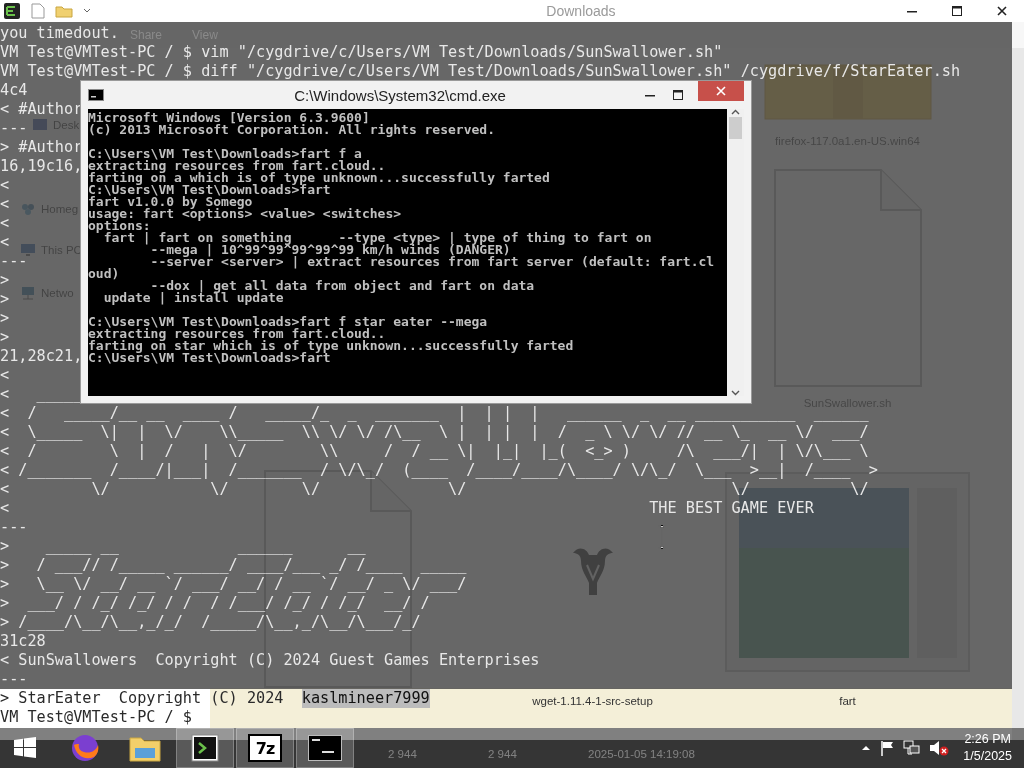 This screenshot has height=768, width=1024. I want to click on terminal-line: < SunSwallowers Copyright (C) 2024 Guest Games Enterprises, so click(270, 660).